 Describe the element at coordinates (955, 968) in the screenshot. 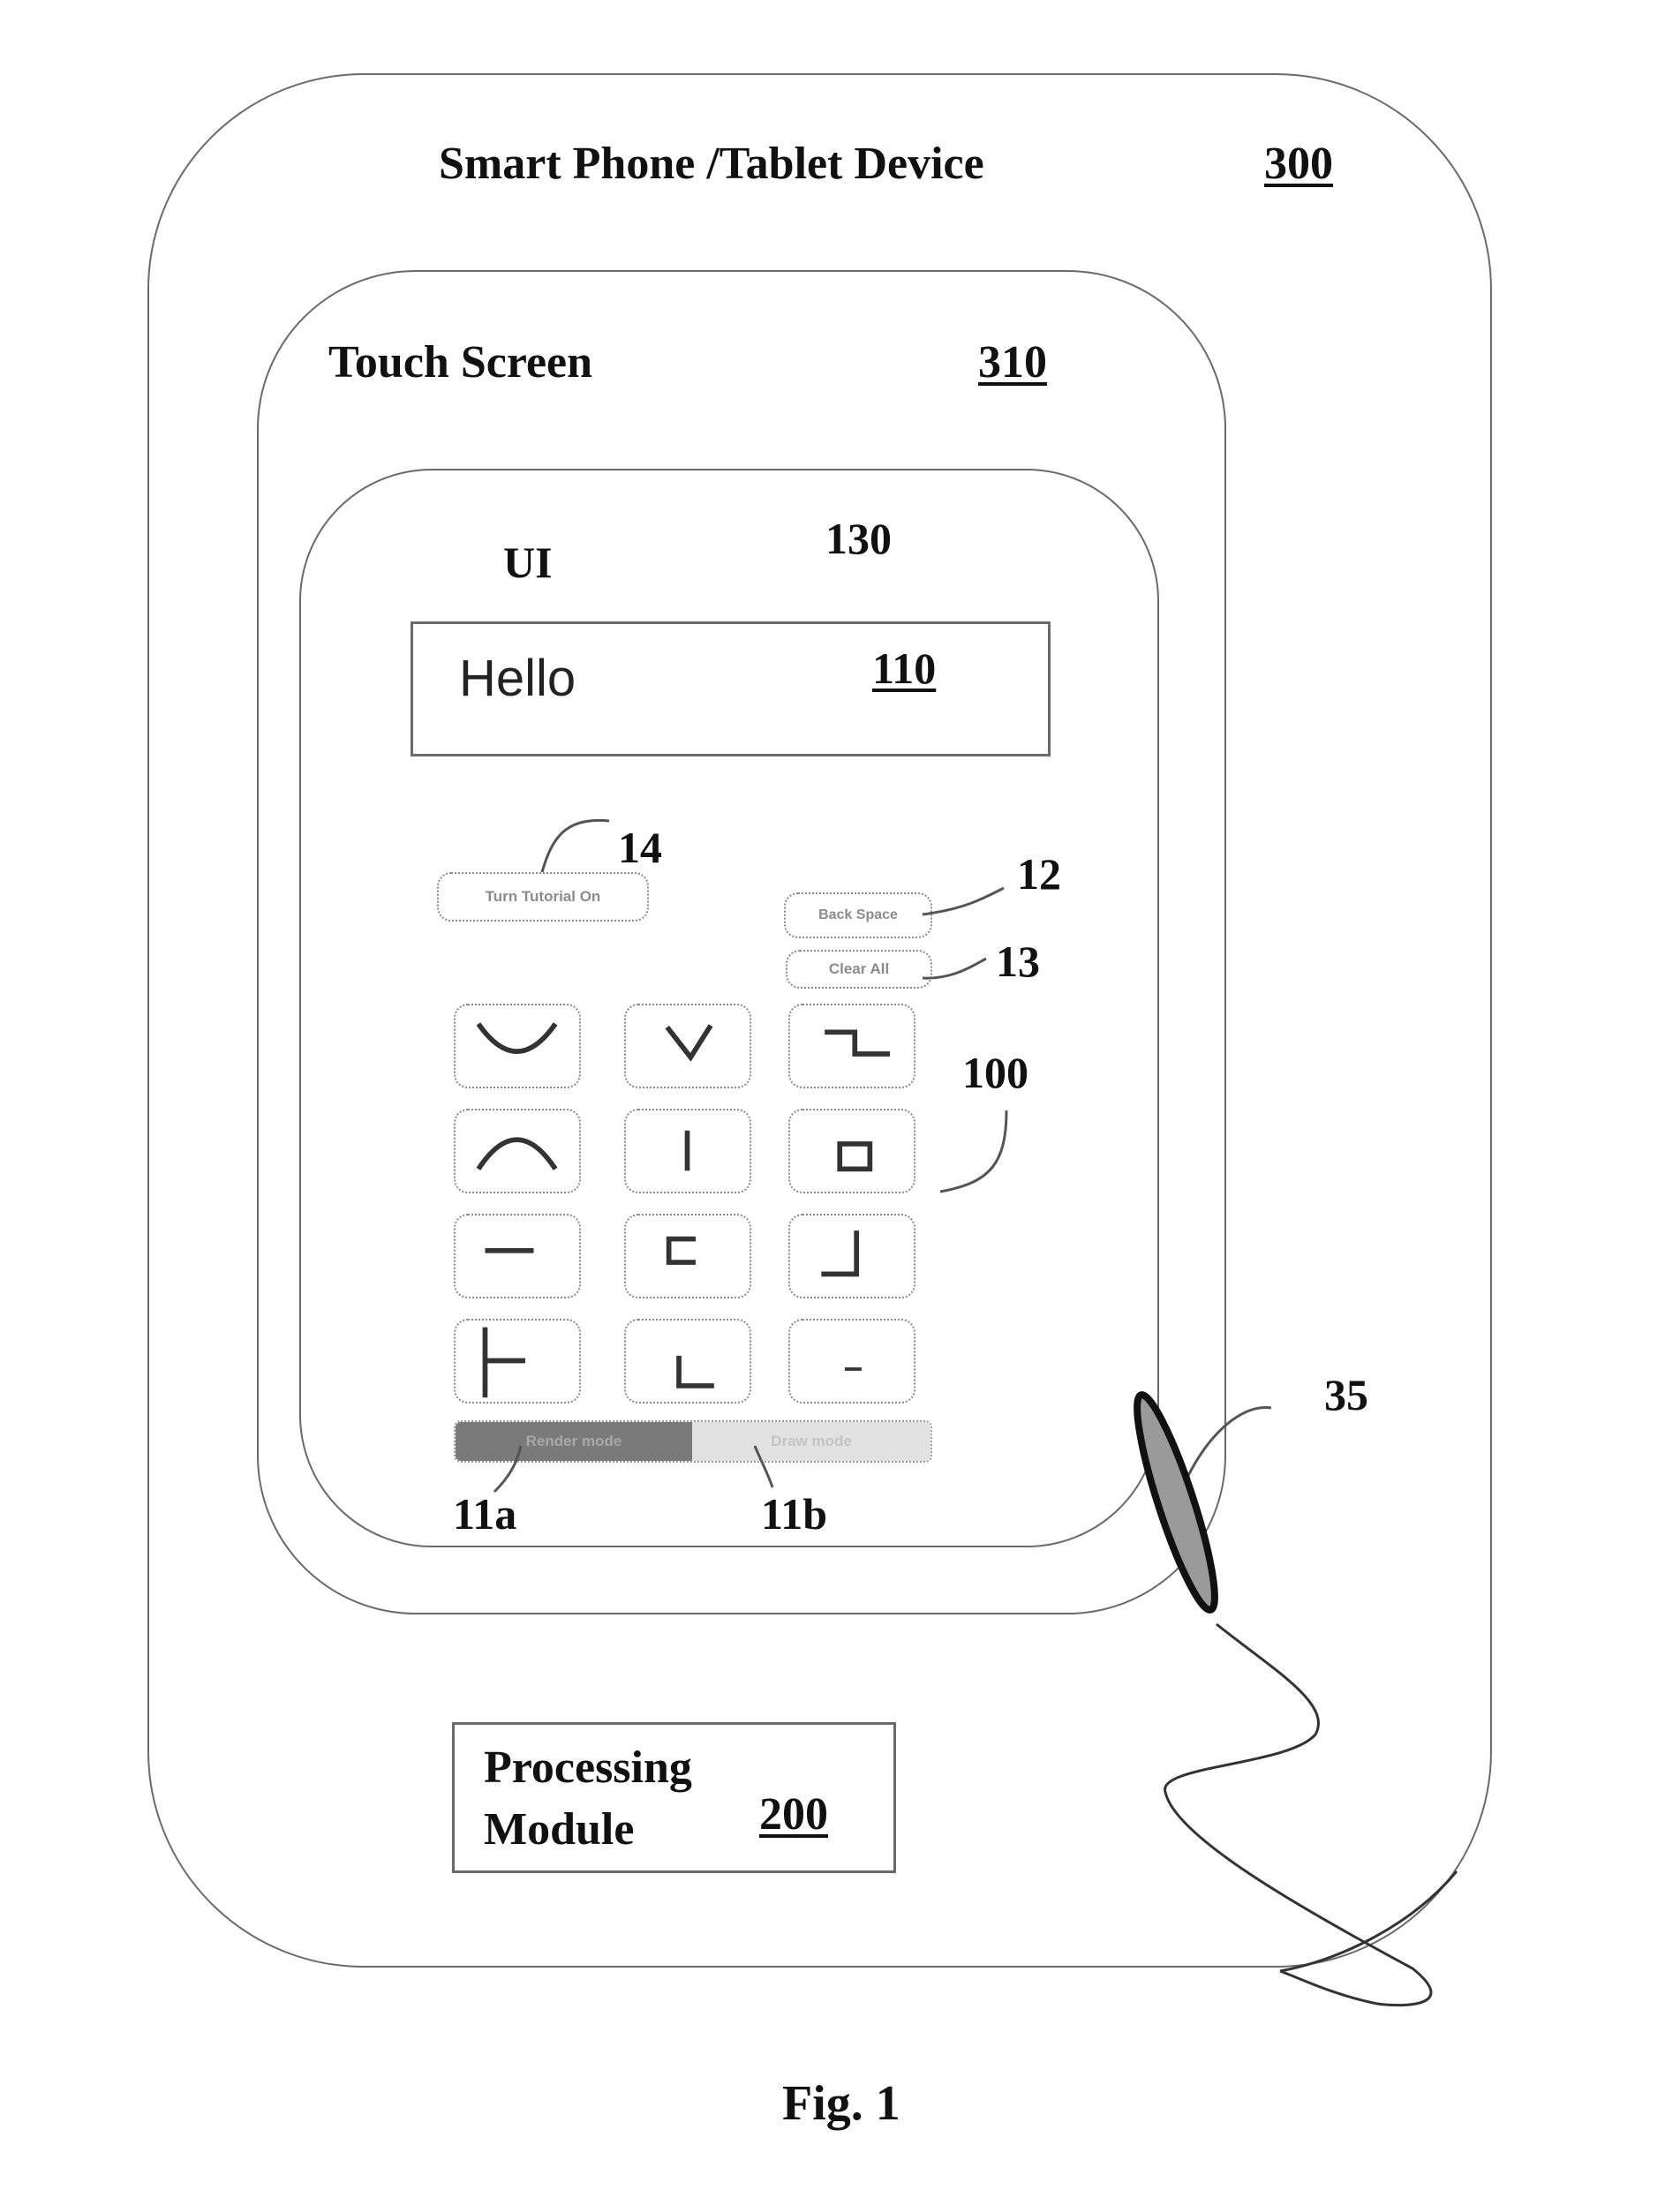

I see `clear-all-leader-line` at that location.